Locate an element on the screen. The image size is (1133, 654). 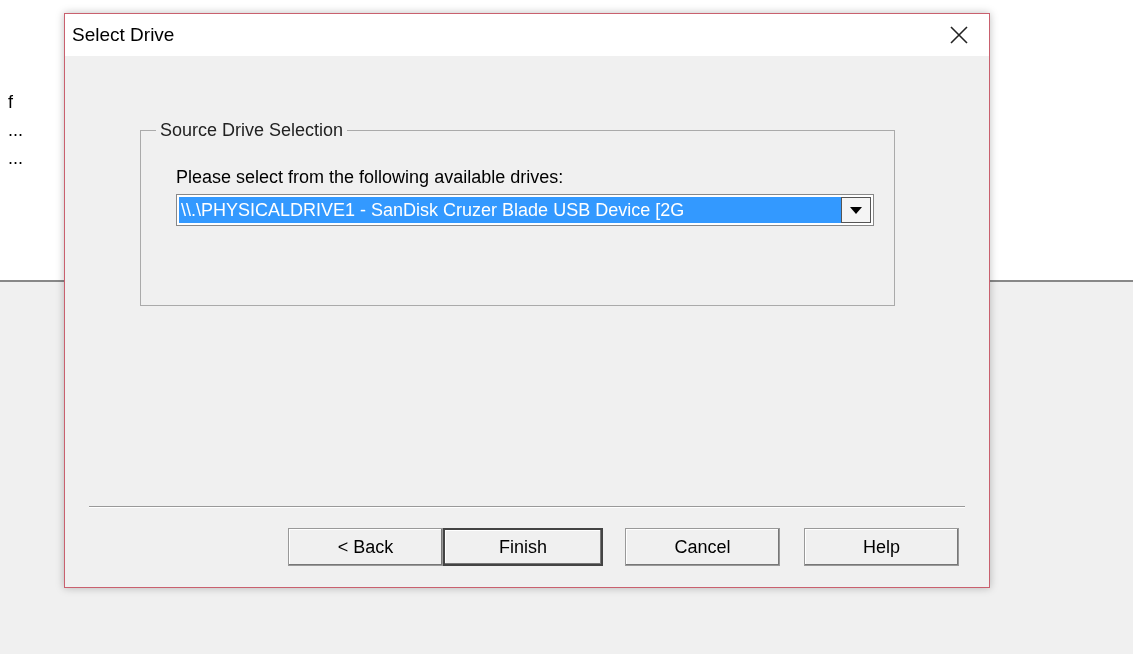
group-title: Source Drive Selection is located at coordinates (252, 130).